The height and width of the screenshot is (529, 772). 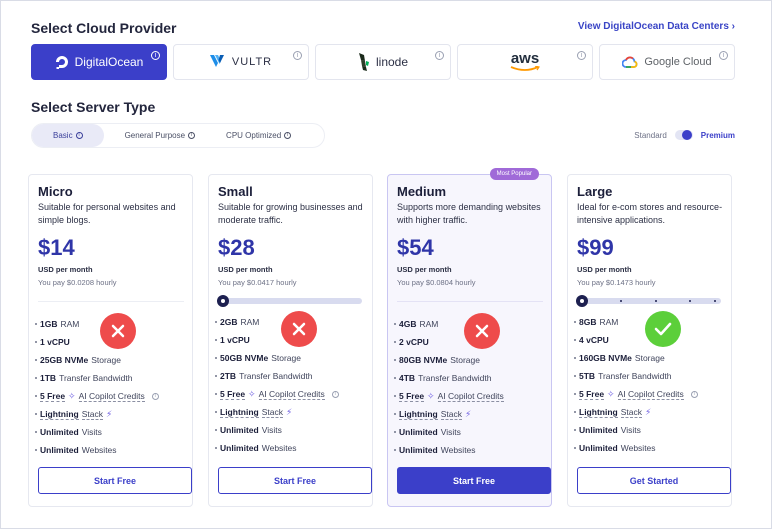 What do you see at coordinates (656, 26) in the screenshot?
I see `view-data-centers-link: View DigitalOcean Data Centers ›` at bounding box center [656, 26].